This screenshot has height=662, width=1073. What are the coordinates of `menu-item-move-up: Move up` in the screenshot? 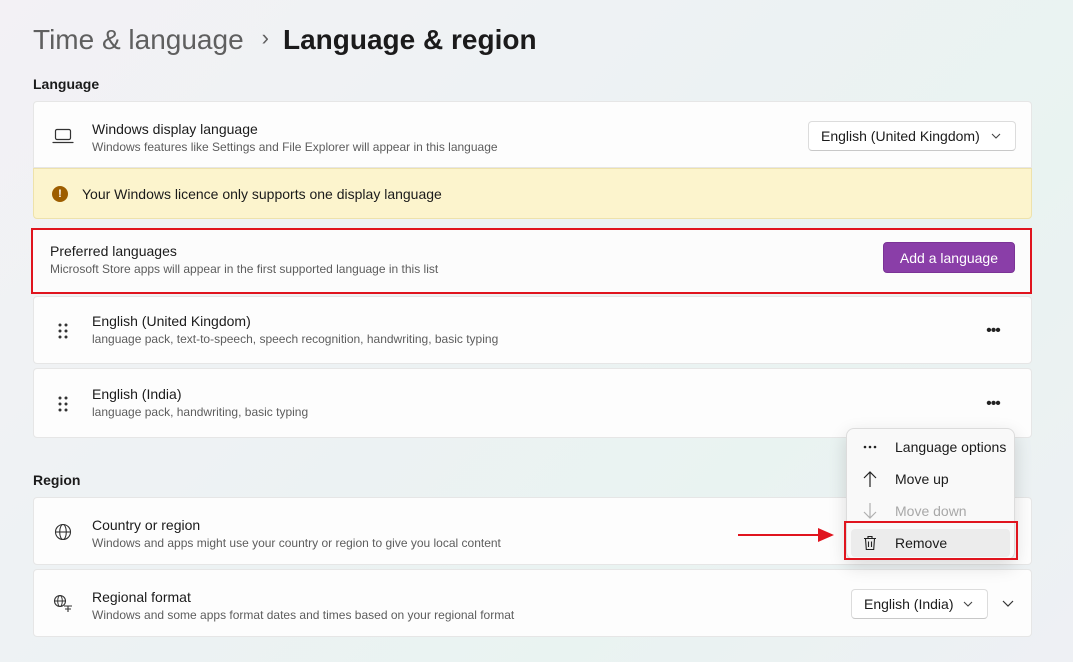 It's located at (930, 479).